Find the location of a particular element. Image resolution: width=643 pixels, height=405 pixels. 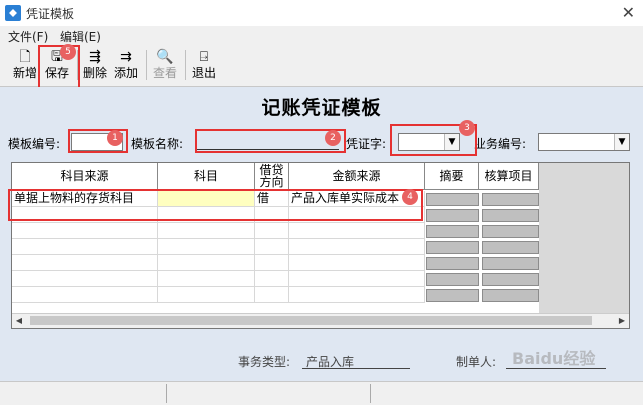

delete-icon: ⇶ is located at coordinates (95, 57).